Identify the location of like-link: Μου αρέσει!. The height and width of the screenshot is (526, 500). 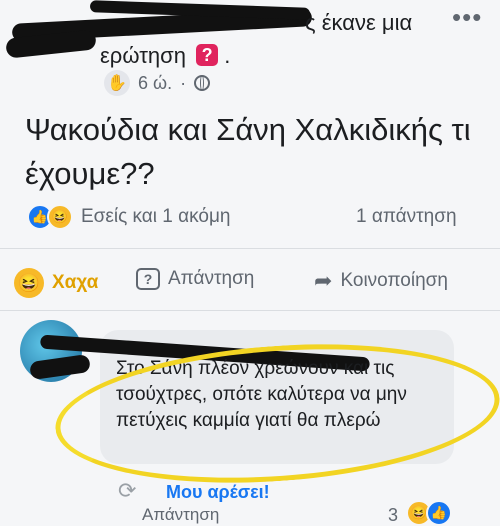
(218, 492).